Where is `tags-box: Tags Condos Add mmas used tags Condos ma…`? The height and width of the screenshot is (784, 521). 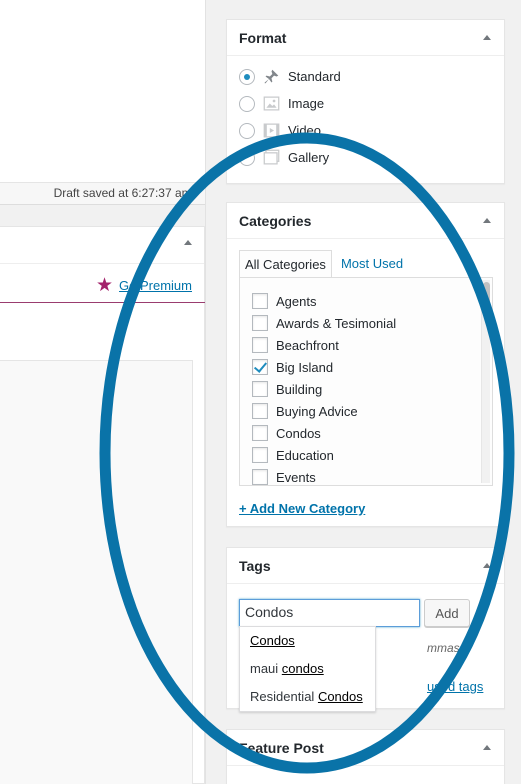
tags-box: Tags Condos Add mmas used tags Condos ma… is located at coordinates (365, 629).